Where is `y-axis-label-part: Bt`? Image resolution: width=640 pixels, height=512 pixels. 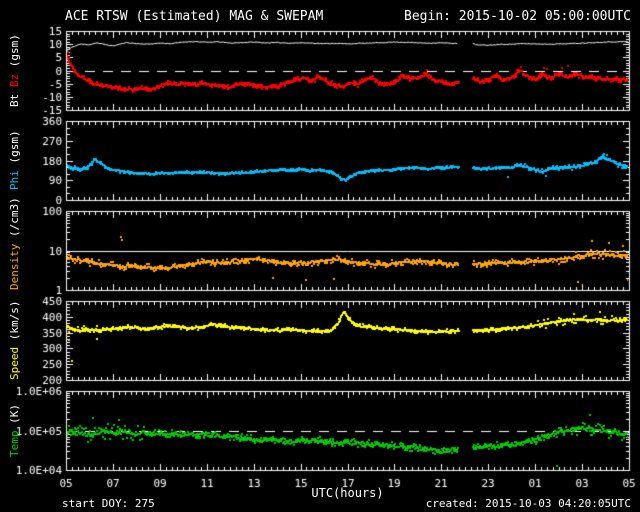
y-axis-label-part: Bt is located at coordinates (14, 97).